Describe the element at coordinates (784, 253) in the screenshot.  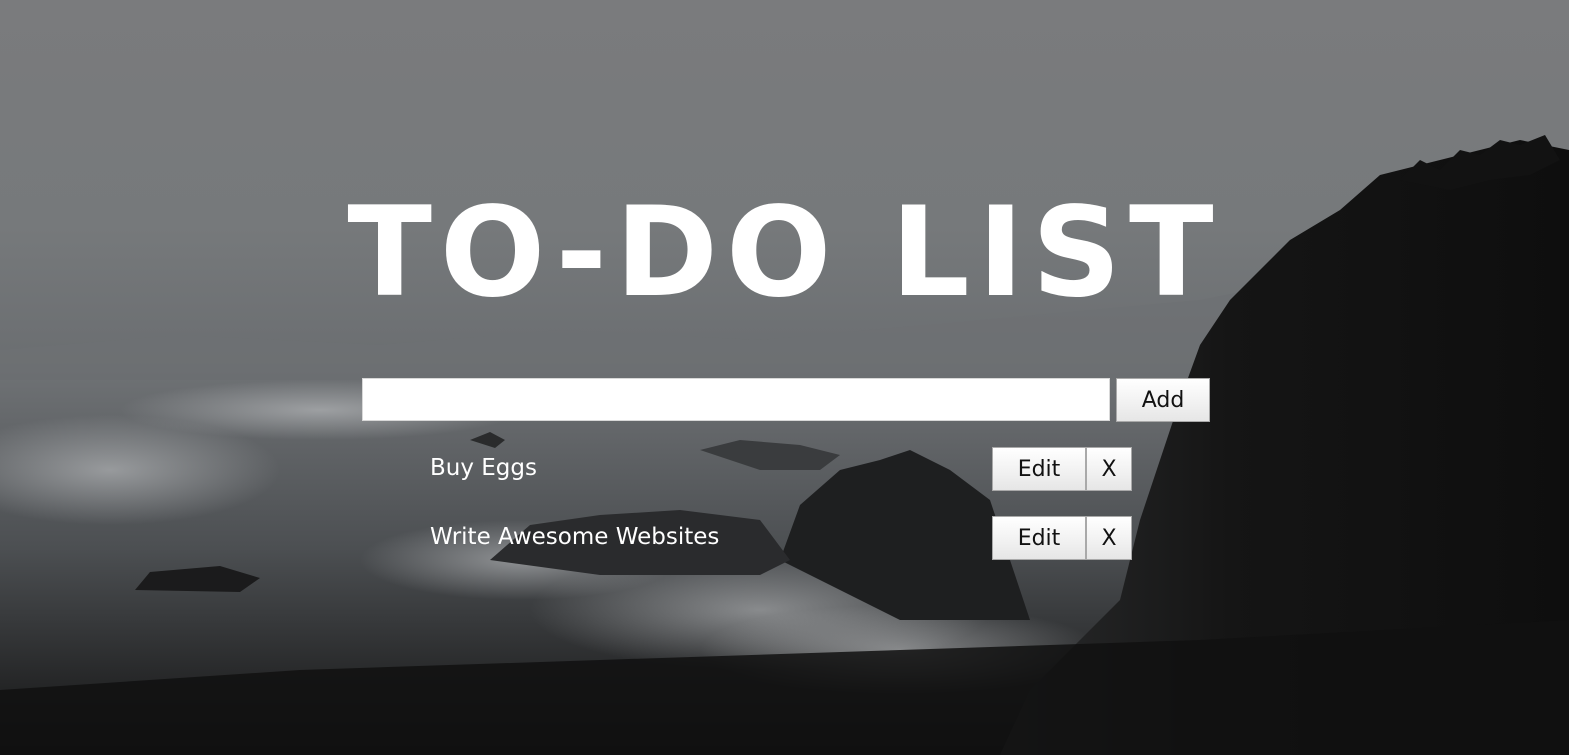
I see `page-title: TO-DO LIST` at that location.